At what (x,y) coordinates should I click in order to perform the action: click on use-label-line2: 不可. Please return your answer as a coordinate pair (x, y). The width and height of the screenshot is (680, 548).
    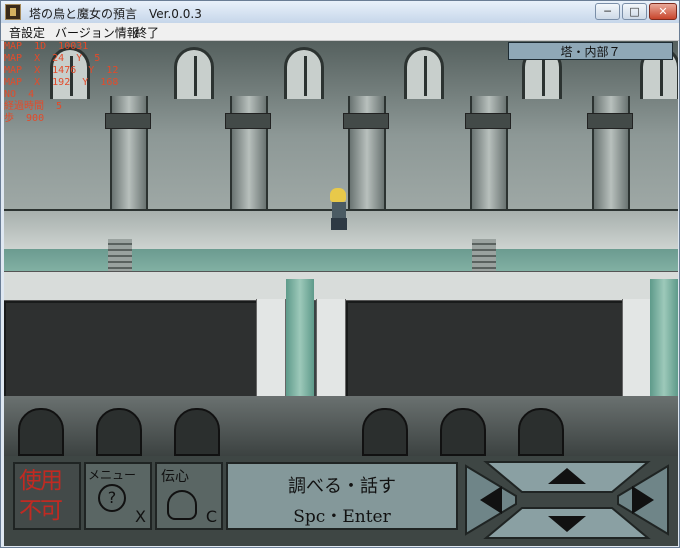
    Looking at the image, I should click on (41, 511).